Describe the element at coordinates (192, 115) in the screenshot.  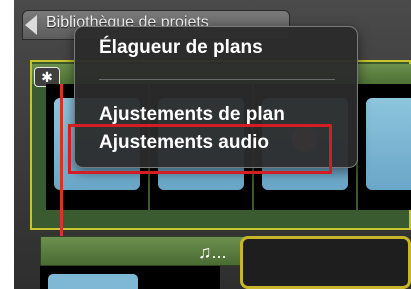
I see `menu-item-clip-adjustments: Ajustements de plan` at that location.